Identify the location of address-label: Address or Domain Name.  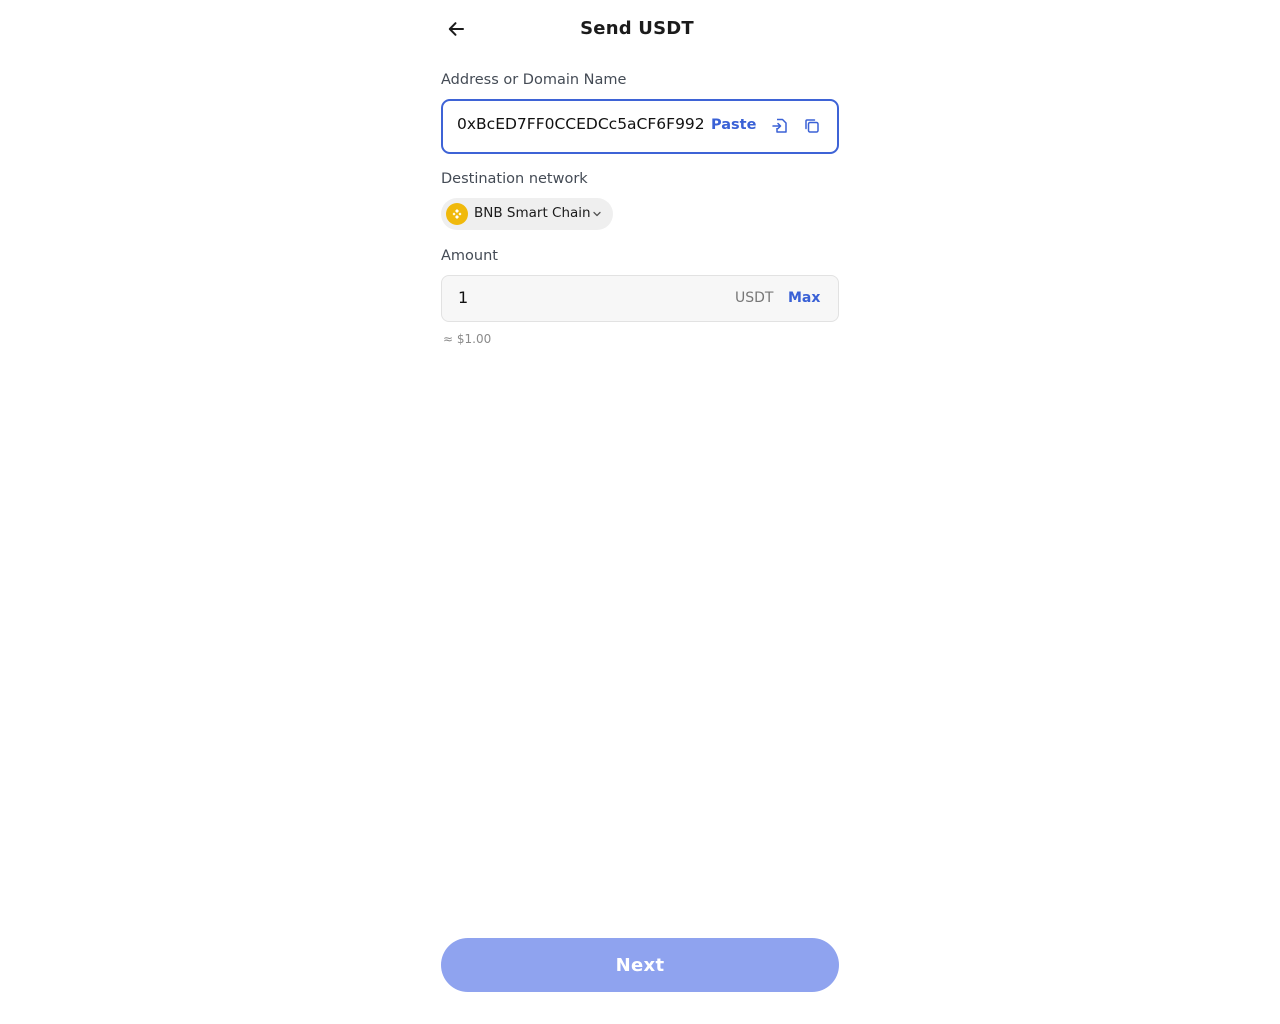
(534, 80).